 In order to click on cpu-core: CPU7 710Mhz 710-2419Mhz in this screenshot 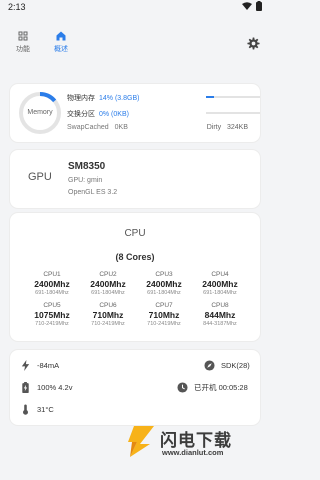, I will do `click(164, 314)`.